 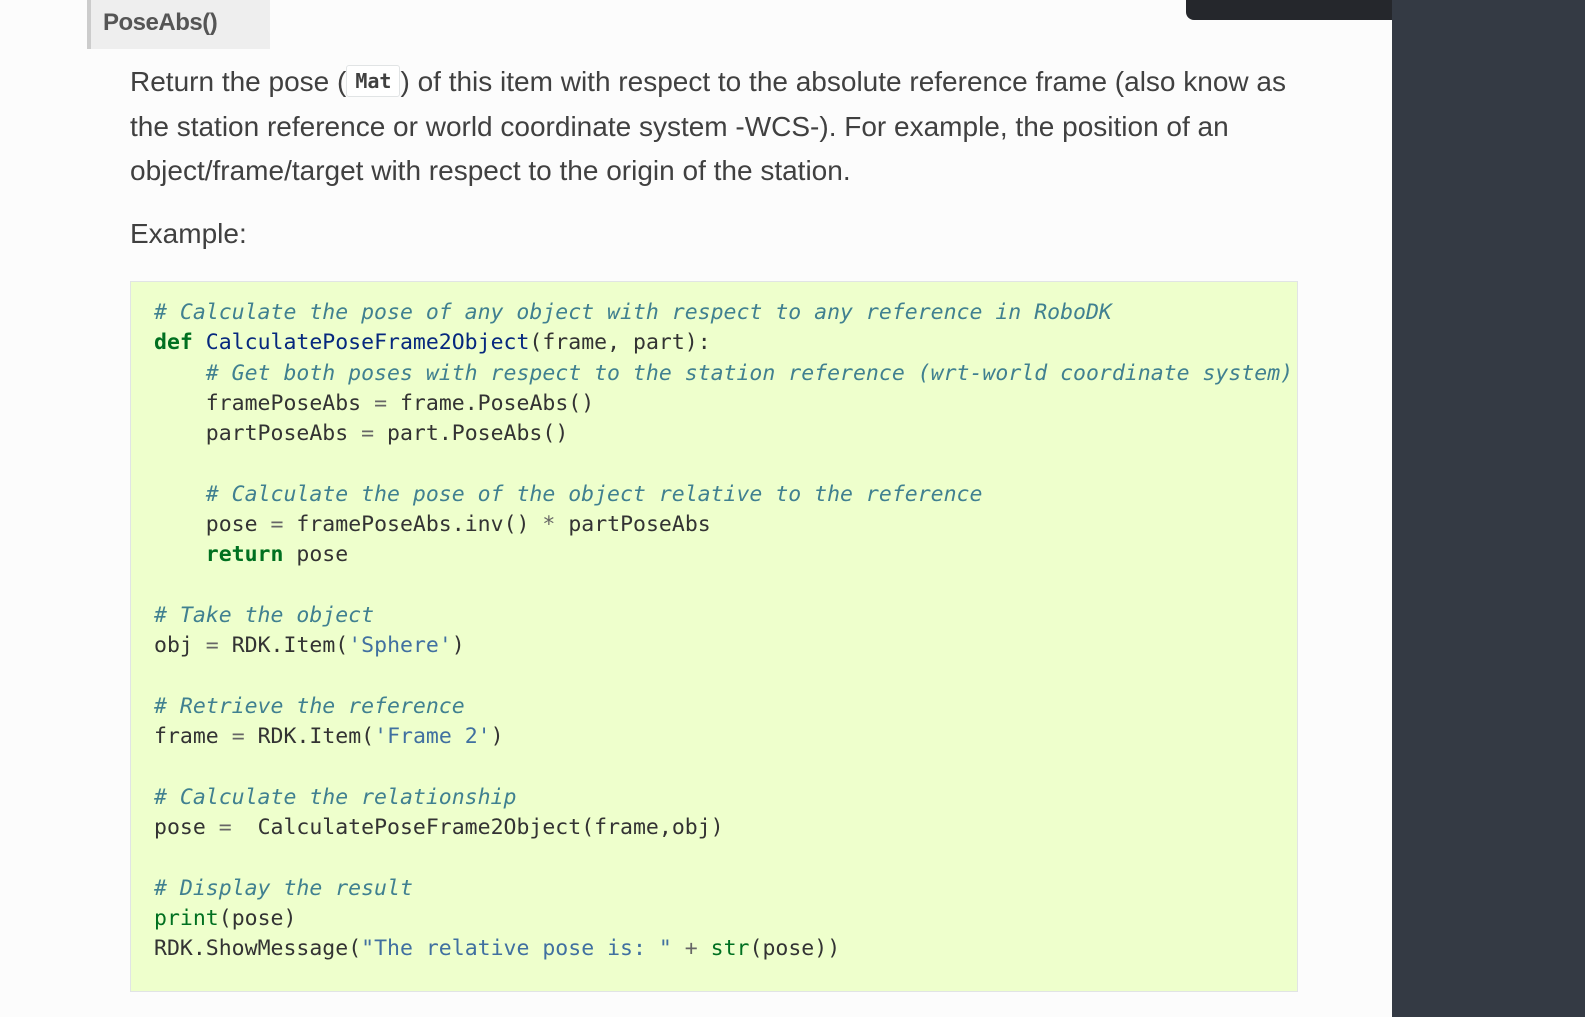 What do you see at coordinates (373, 81) in the screenshot?
I see `inline-code-mat: Mat` at bounding box center [373, 81].